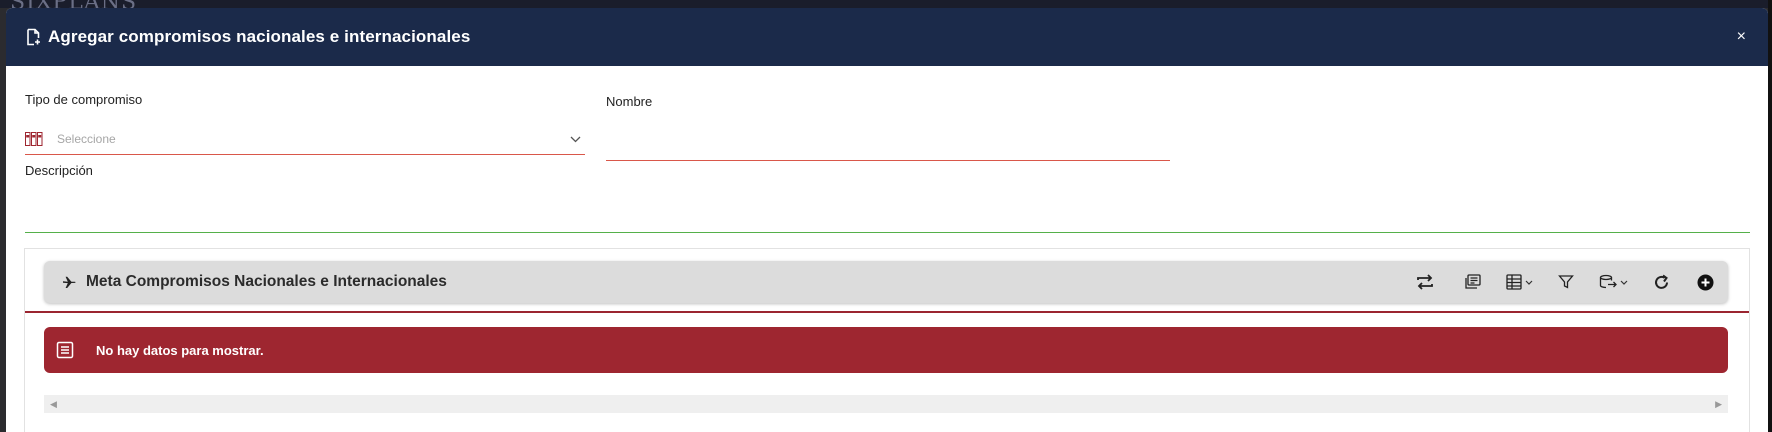 This screenshot has width=1772, height=432. What do you see at coordinates (1770, 216) in the screenshot?
I see `background-right-edge` at bounding box center [1770, 216].